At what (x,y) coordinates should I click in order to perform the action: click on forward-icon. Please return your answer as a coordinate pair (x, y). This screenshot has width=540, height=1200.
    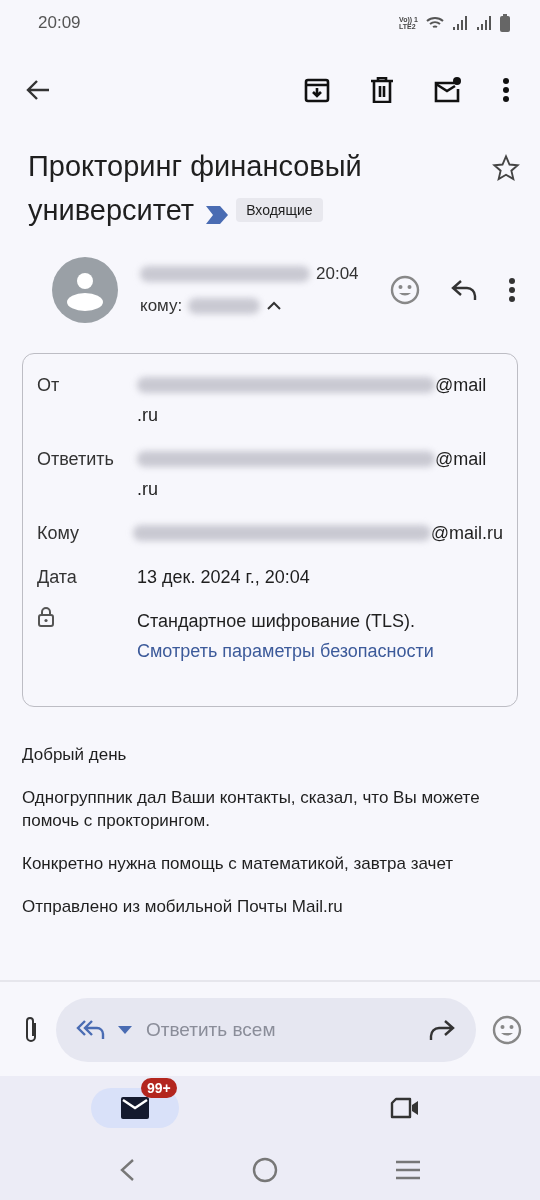
    Looking at the image, I should click on (442, 1030).